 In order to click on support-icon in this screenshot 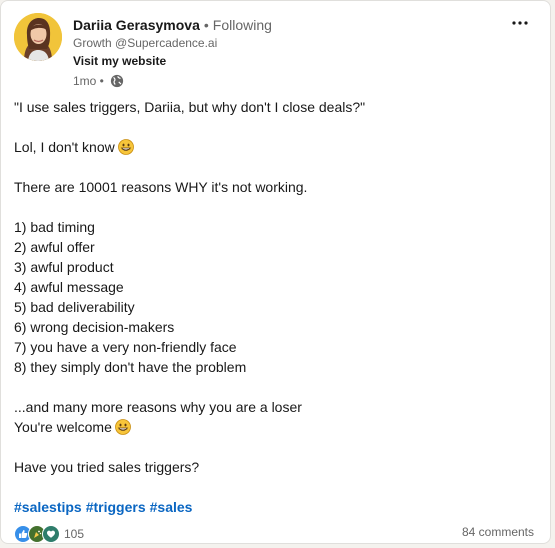, I will do `click(51, 534)`.